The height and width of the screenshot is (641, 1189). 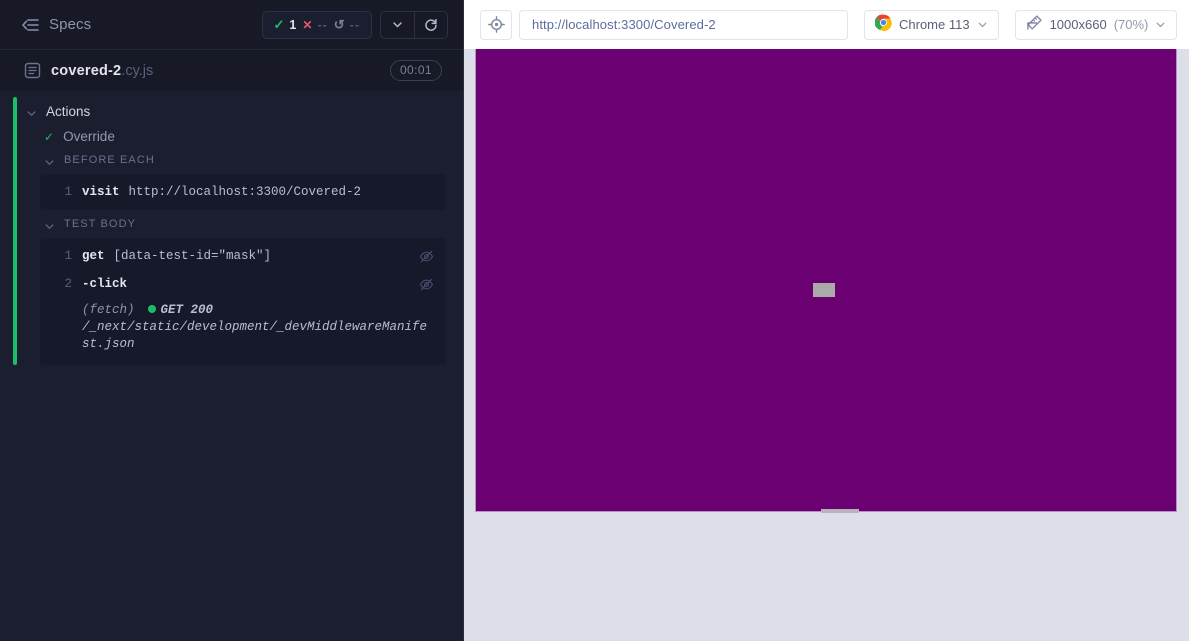 What do you see at coordinates (187, 310) in the screenshot?
I see `route-status: GET 200` at bounding box center [187, 310].